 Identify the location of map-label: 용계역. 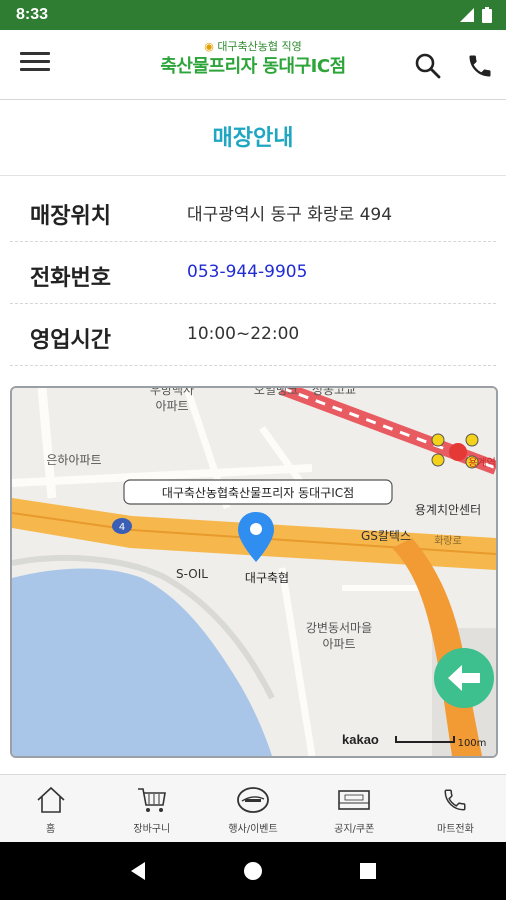
(482, 463).